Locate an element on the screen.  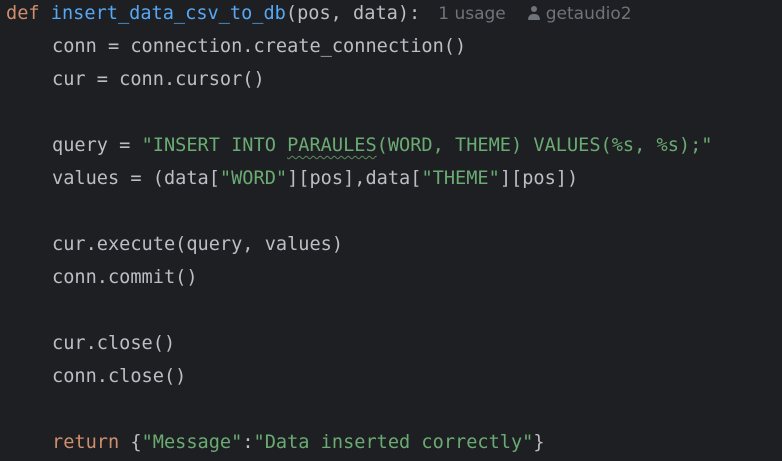
string-literal: "WORD" is located at coordinates (253, 178).